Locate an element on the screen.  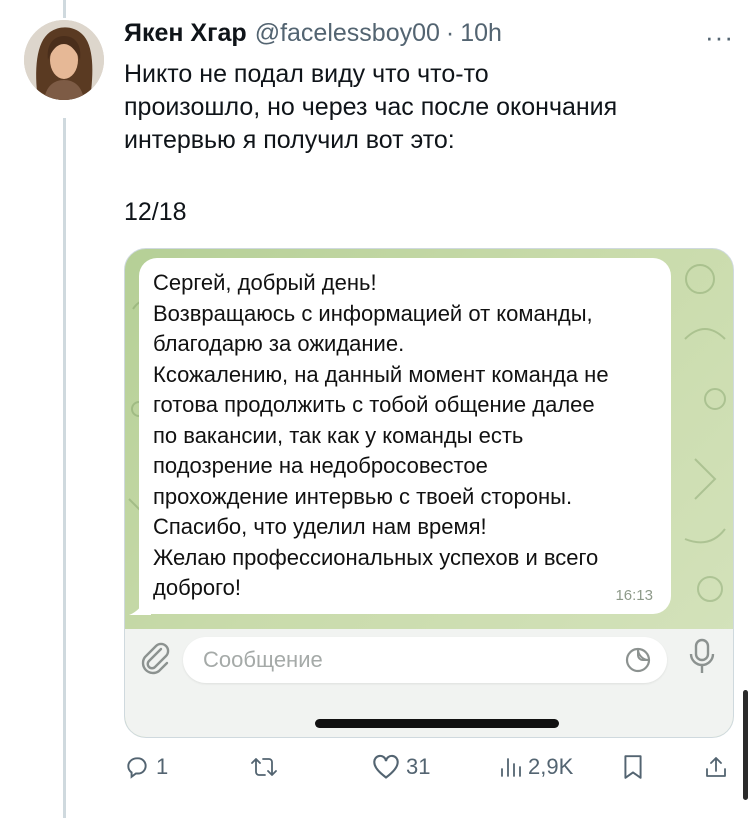
message-line: благодарю за ожидание. is located at coordinates (279, 343).